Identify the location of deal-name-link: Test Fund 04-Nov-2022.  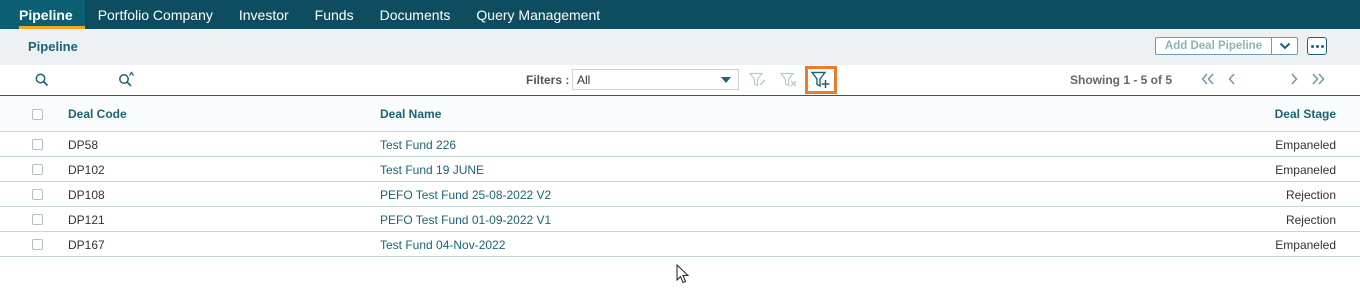
(442, 245).